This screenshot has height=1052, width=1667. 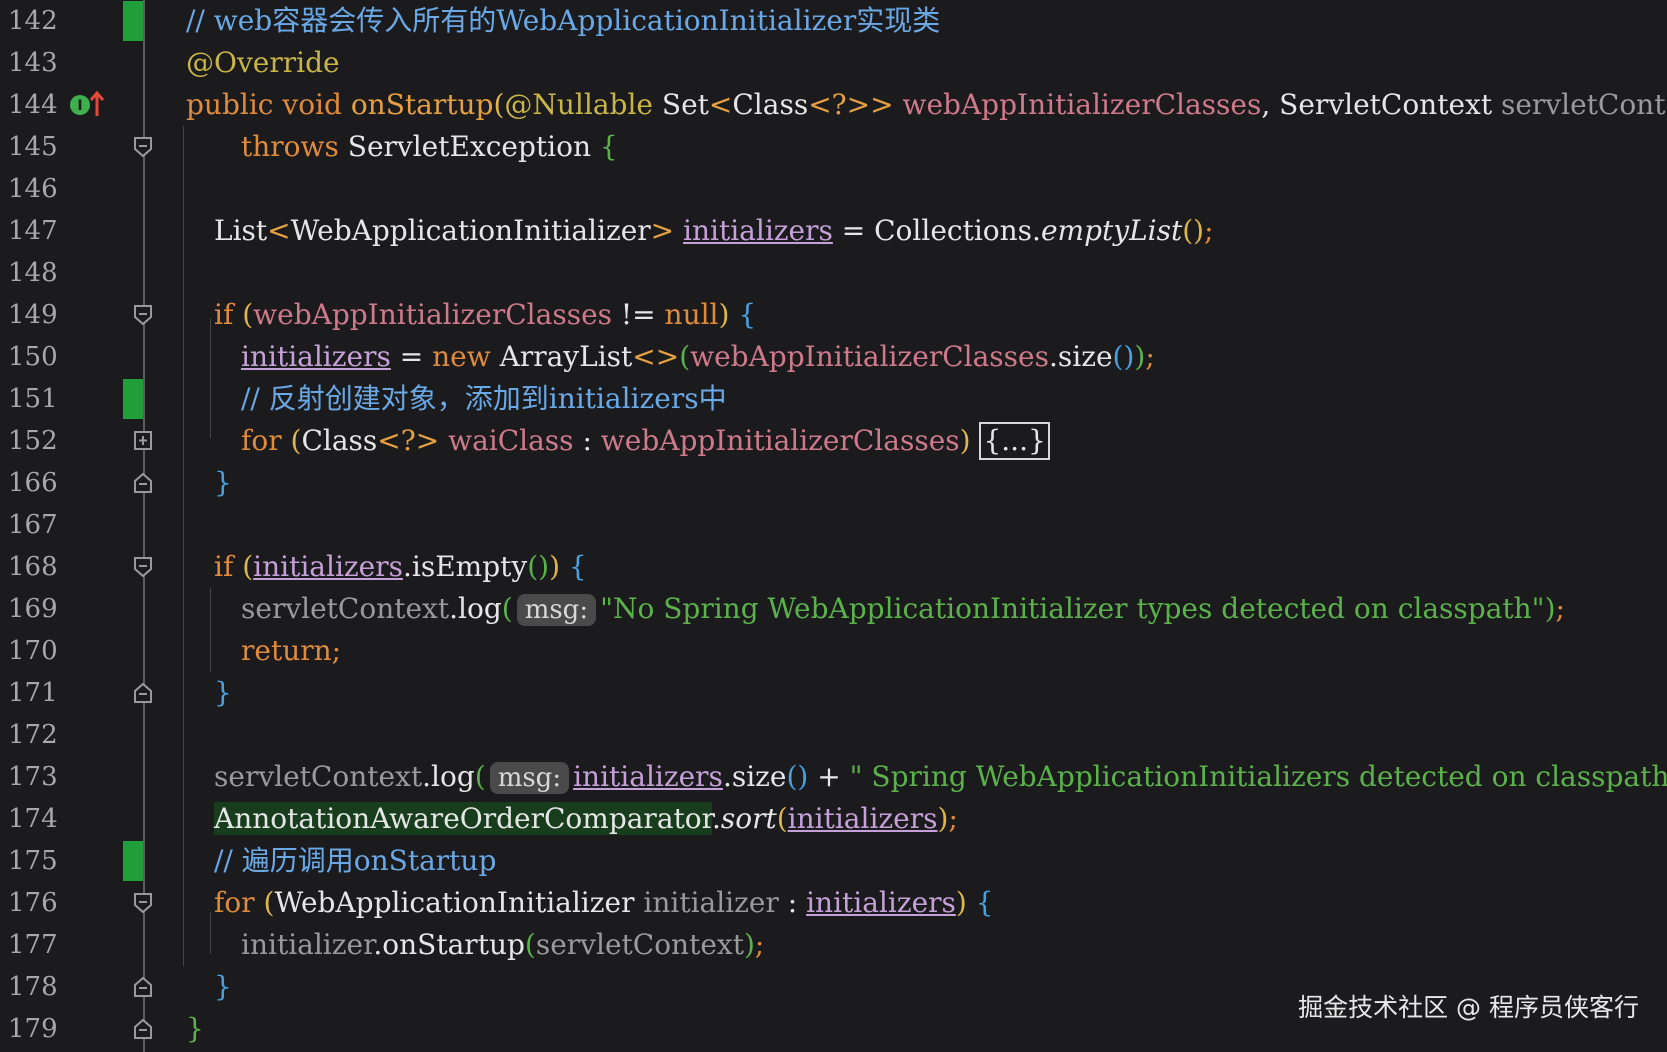 I want to click on generic: <?>, so click(x=413, y=440).